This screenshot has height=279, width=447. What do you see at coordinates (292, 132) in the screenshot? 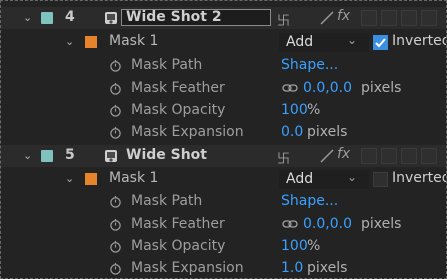
I see `mask-expansion-value: 0.0` at bounding box center [292, 132].